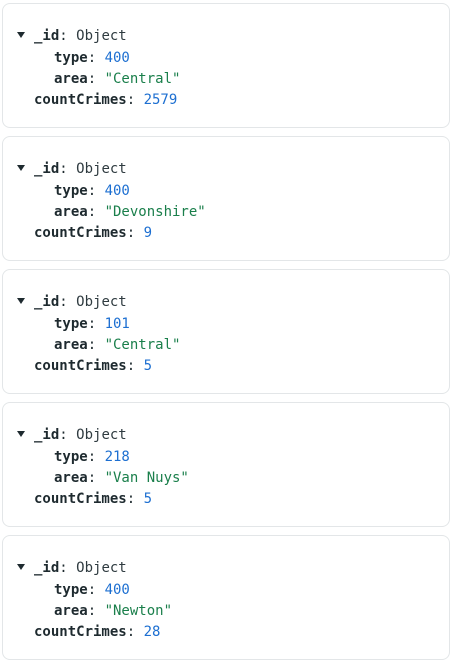  I want to click on field-value: 2579, so click(160, 100).